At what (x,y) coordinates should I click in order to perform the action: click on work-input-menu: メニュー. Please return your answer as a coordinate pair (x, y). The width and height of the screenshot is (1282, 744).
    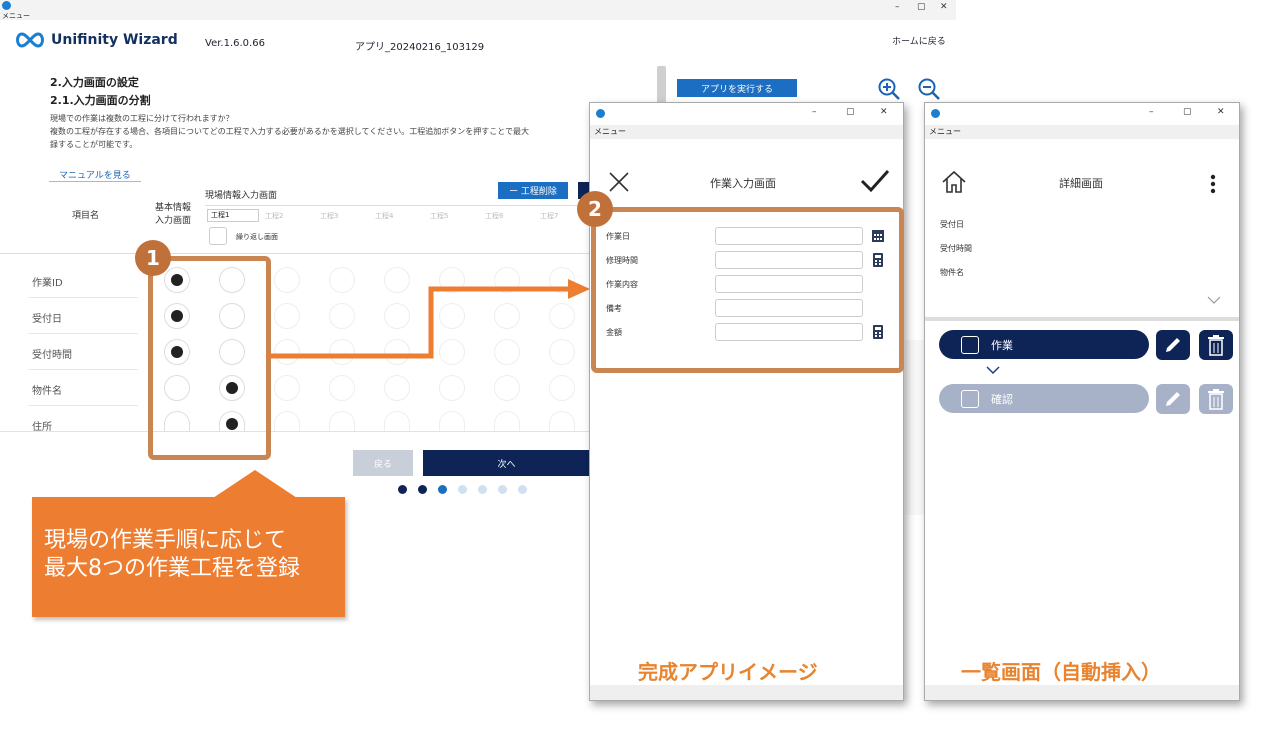
    Looking at the image, I should click on (746, 132).